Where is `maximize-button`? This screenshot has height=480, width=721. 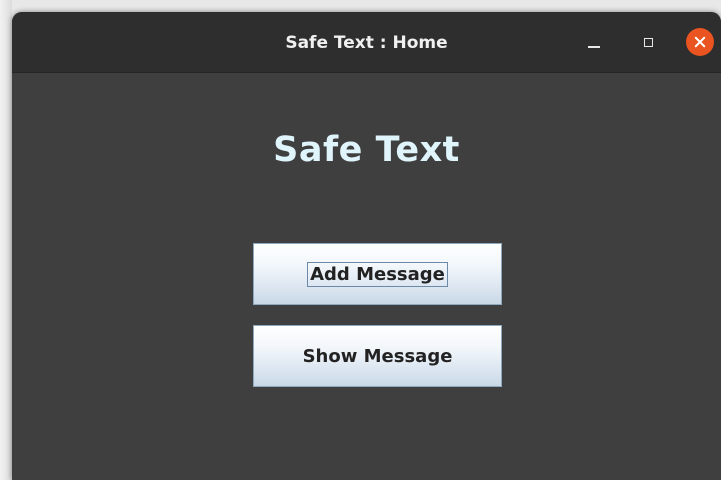
maximize-button is located at coordinates (648, 42).